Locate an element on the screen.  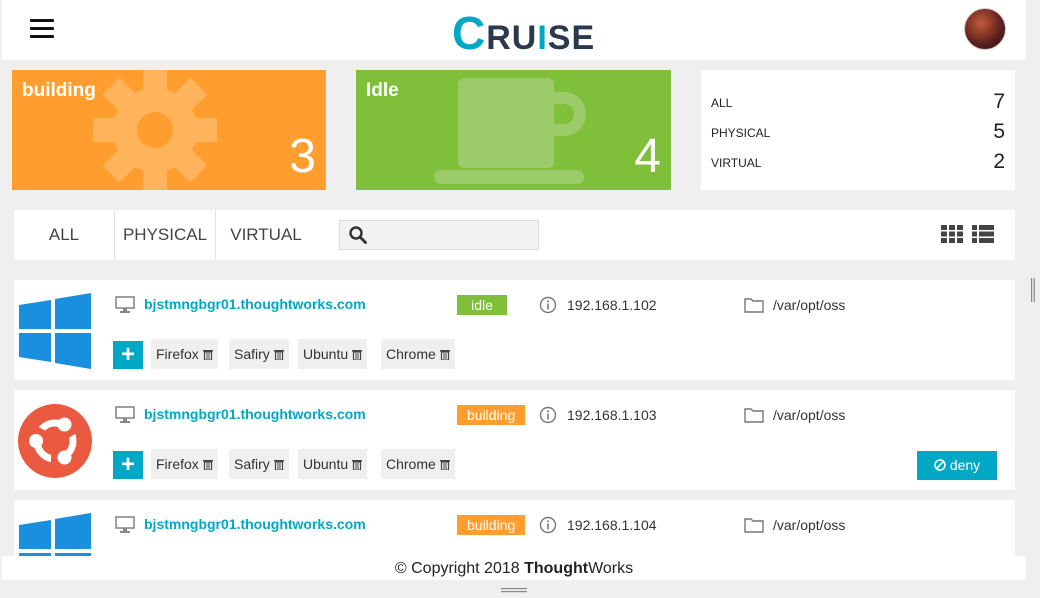
stat-value: 7 is located at coordinates (999, 101).